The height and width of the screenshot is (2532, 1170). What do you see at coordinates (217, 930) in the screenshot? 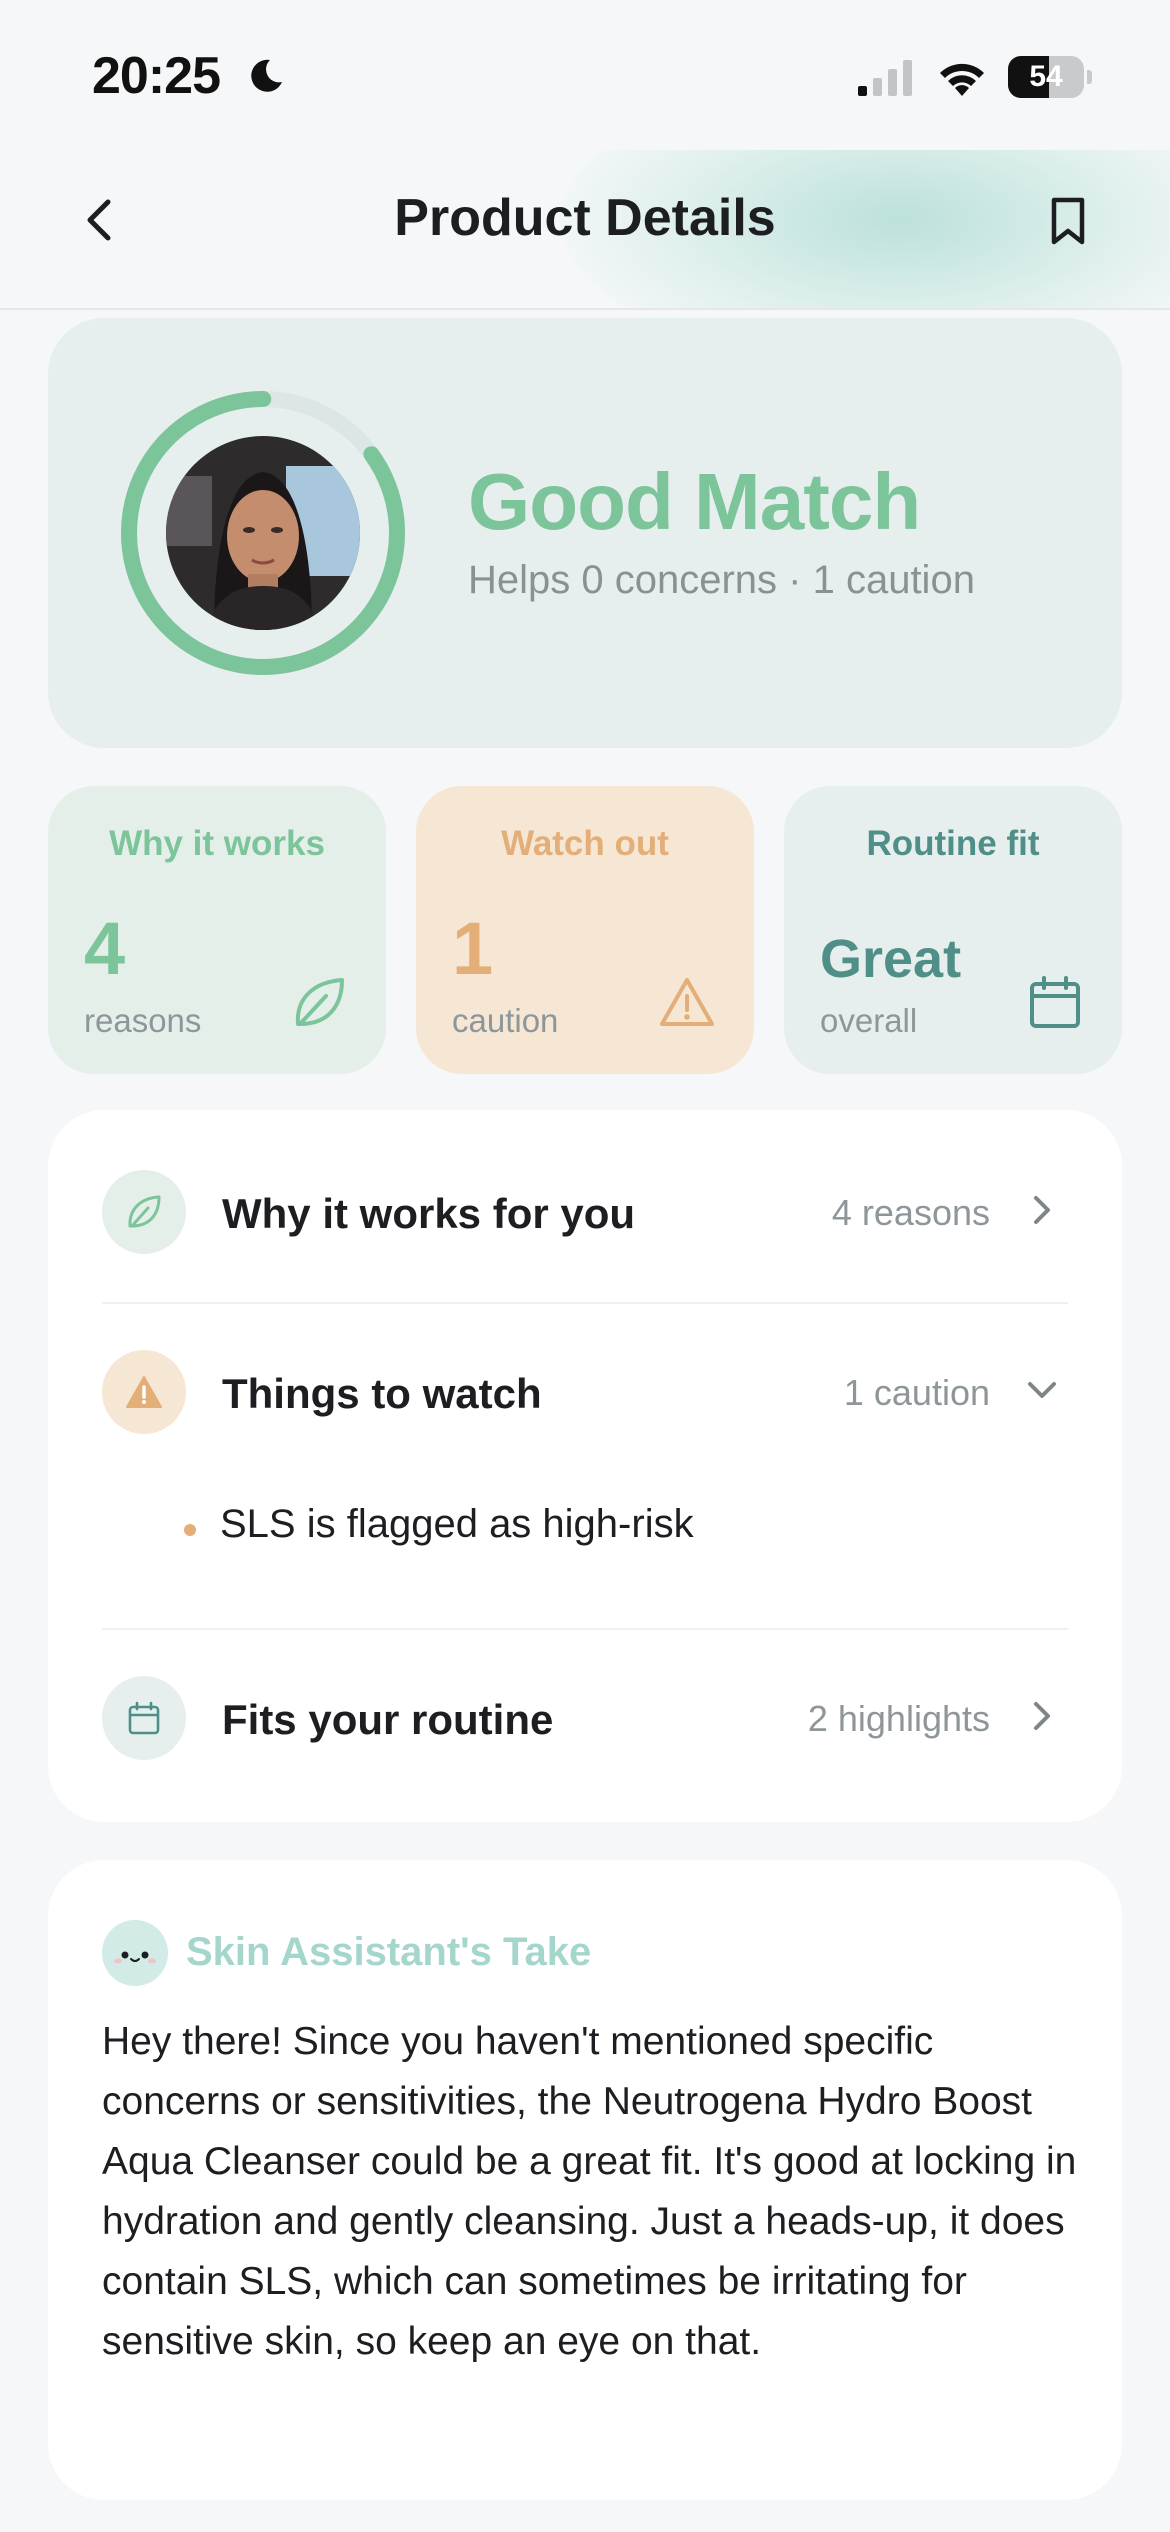
I see `stat-card-why-it-works: Why it works 4 reasons` at bounding box center [217, 930].